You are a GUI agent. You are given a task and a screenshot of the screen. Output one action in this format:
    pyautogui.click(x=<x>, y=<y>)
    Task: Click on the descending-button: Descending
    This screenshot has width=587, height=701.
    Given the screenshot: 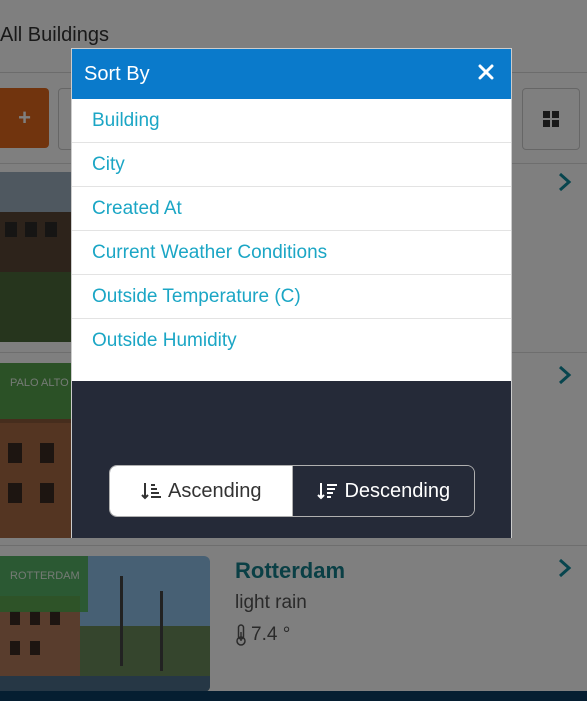 What is the action you would take?
    pyautogui.click(x=382, y=491)
    